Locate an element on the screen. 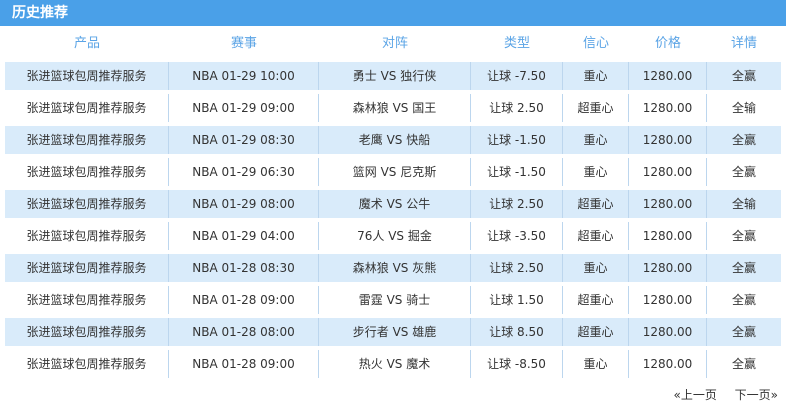  row-match: NBA 01-29 09:00 is located at coordinates (244, 108).